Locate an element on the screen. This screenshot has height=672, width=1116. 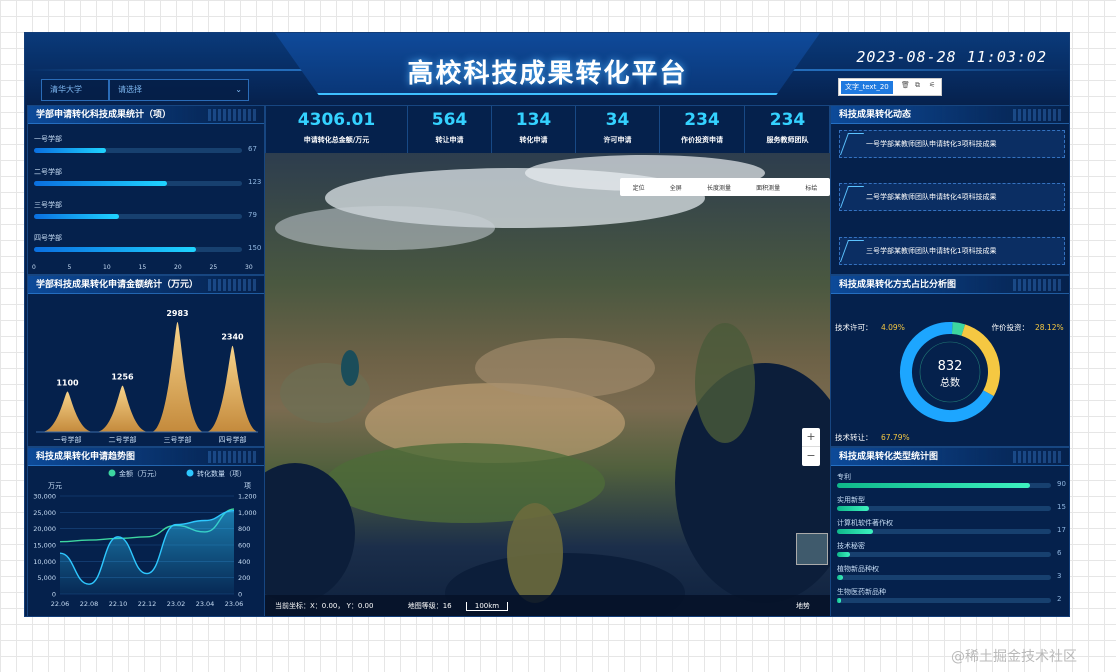
ratio-chart: 832 总数 技术许可： 4.09% 作价投资： 28.12% 技术转让： 67.79% is located at coordinates (949, 382).